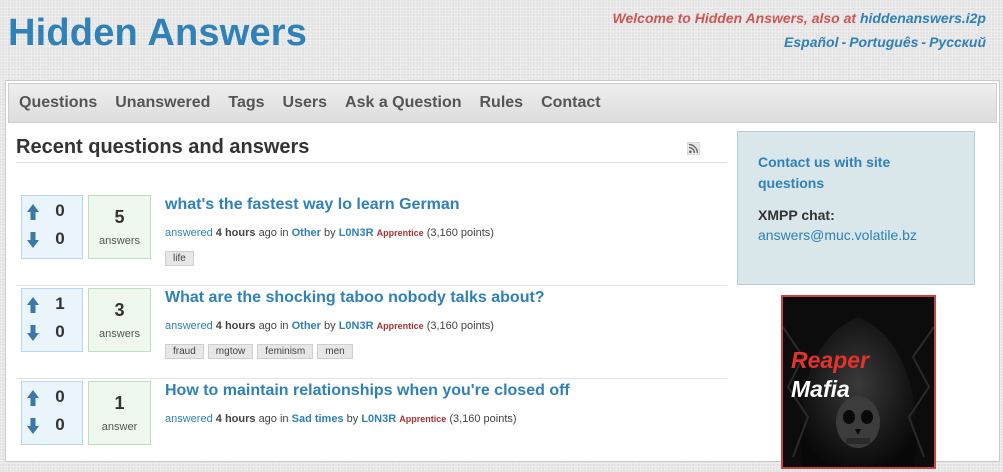 The height and width of the screenshot is (472, 1003). What do you see at coordinates (230, 351) in the screenshot?
I see `tag: mgtow` at bounding box center [230, 351].